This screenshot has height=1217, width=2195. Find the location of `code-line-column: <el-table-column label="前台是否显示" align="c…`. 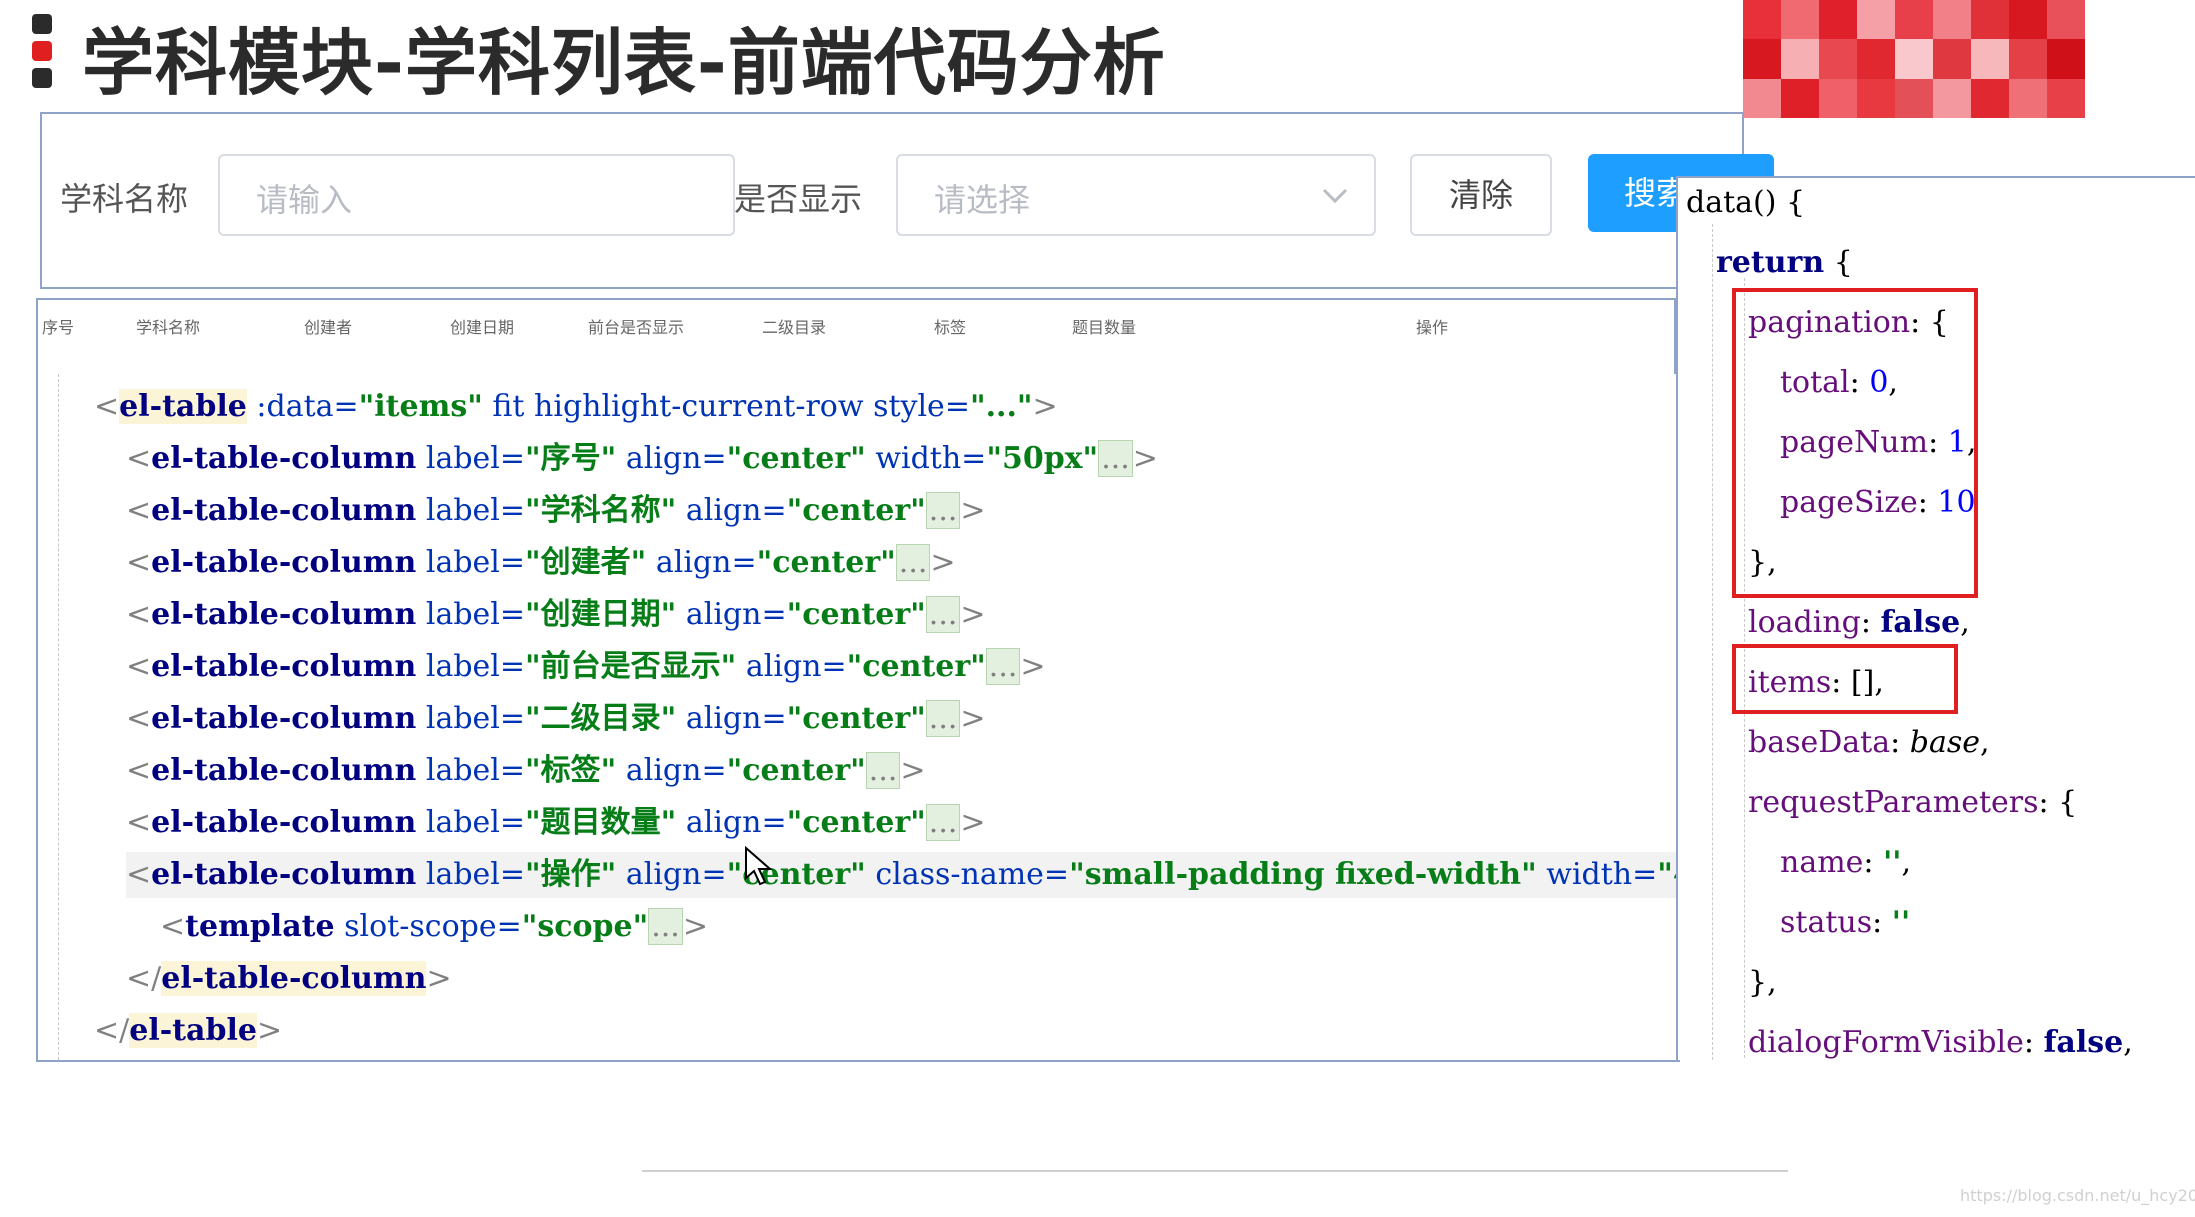

code-line-column: <el-table-column label="前台是否显示" align="c… is located at coordinates (586, 666).